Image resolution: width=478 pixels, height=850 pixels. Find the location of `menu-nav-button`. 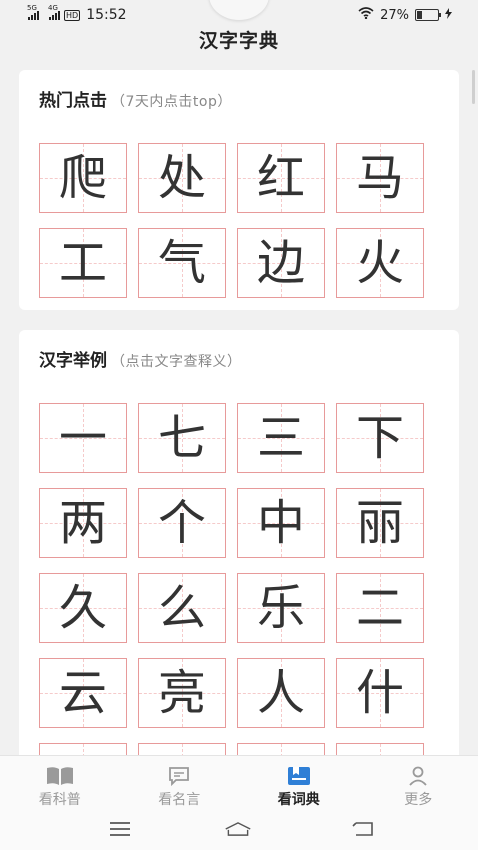

menu-nav-button is located at coordinates (120, 829).